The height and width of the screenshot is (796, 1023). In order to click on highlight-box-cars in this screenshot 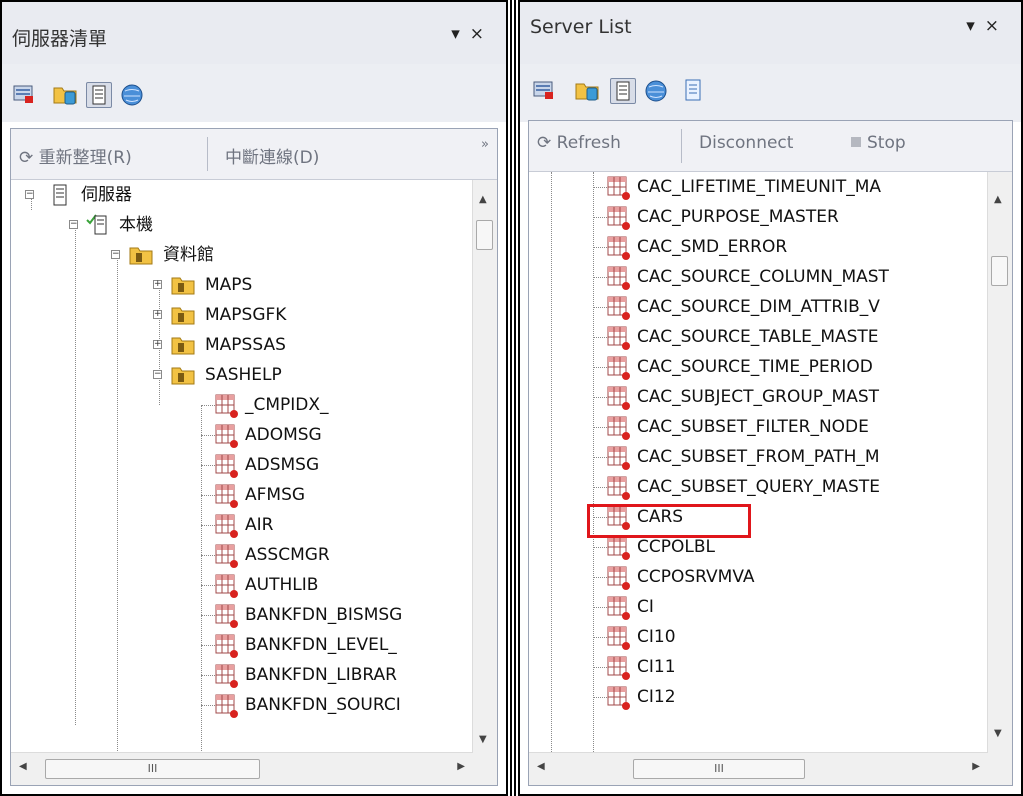, I will do `click(669, 521)`.